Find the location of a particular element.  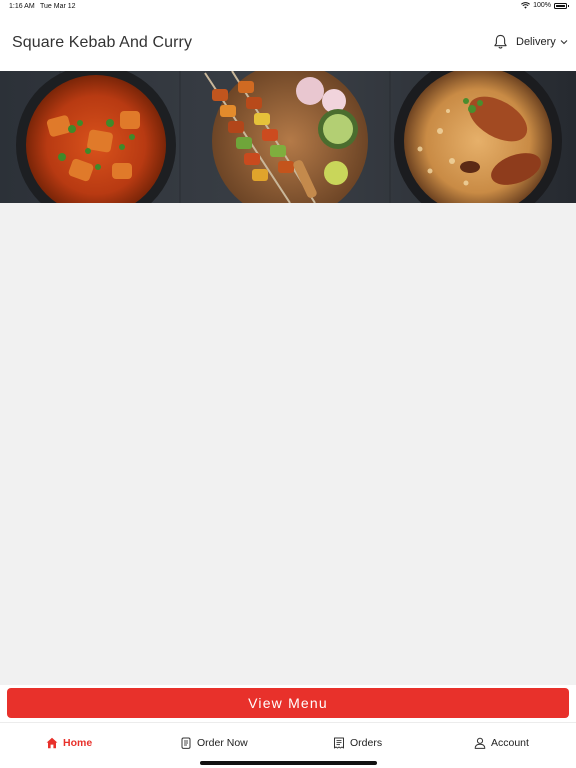

receipt-icon is located at coordinates (339, 743).